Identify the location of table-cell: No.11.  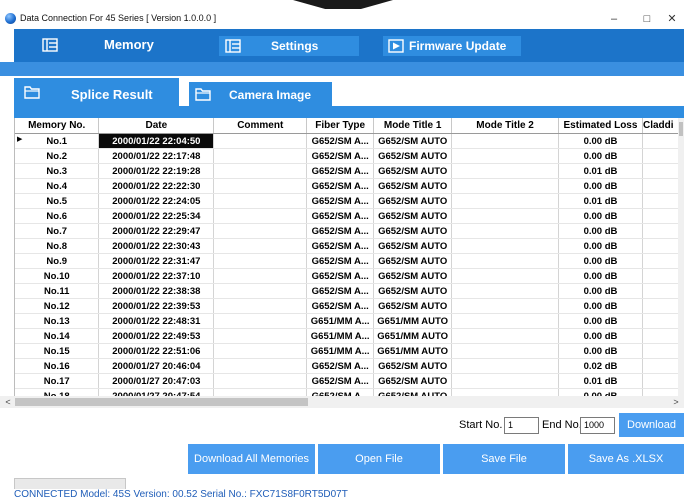
(57, 291).